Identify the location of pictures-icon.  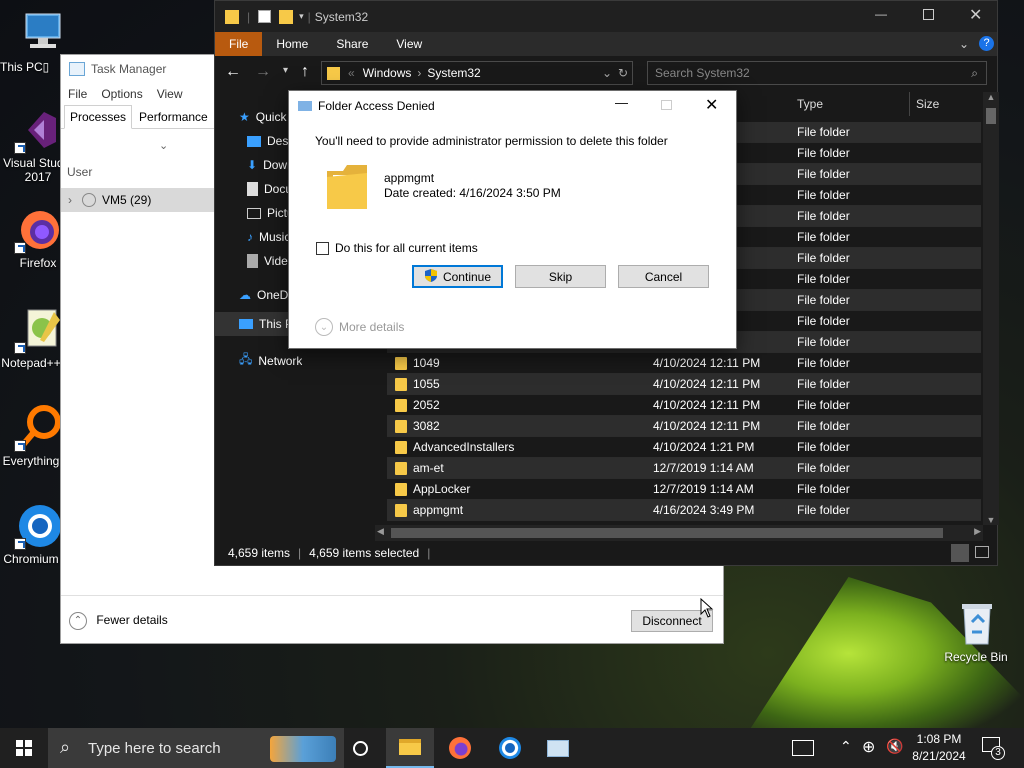
(254, 213).